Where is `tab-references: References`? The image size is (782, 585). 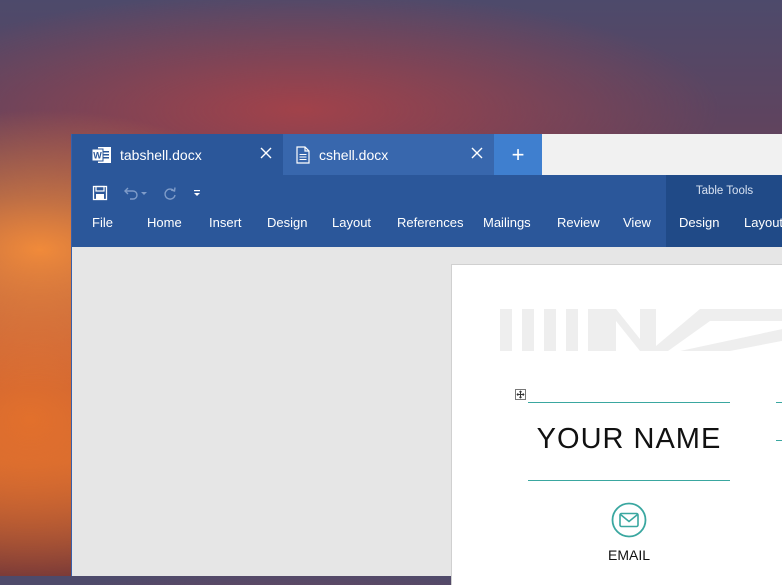
tab-references: References is located at coordinates (430, 222).